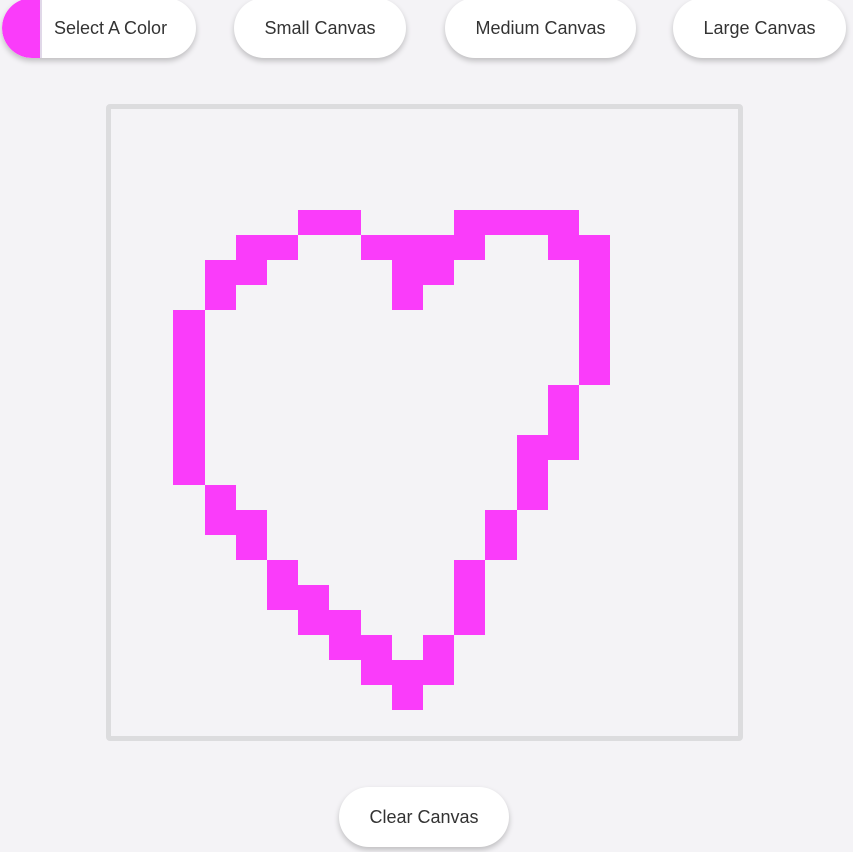 This screenshot has height=852, width=853. Describe the element at coordinates (320, 29) in the screenshot. I see `small-canvas-button: Small Canvas` at that location.